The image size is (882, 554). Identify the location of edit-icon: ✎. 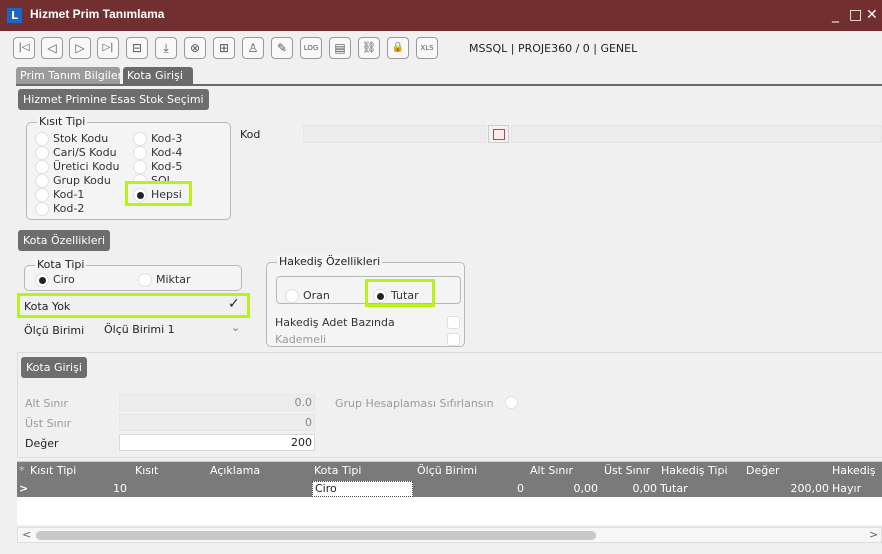
(282, 48).